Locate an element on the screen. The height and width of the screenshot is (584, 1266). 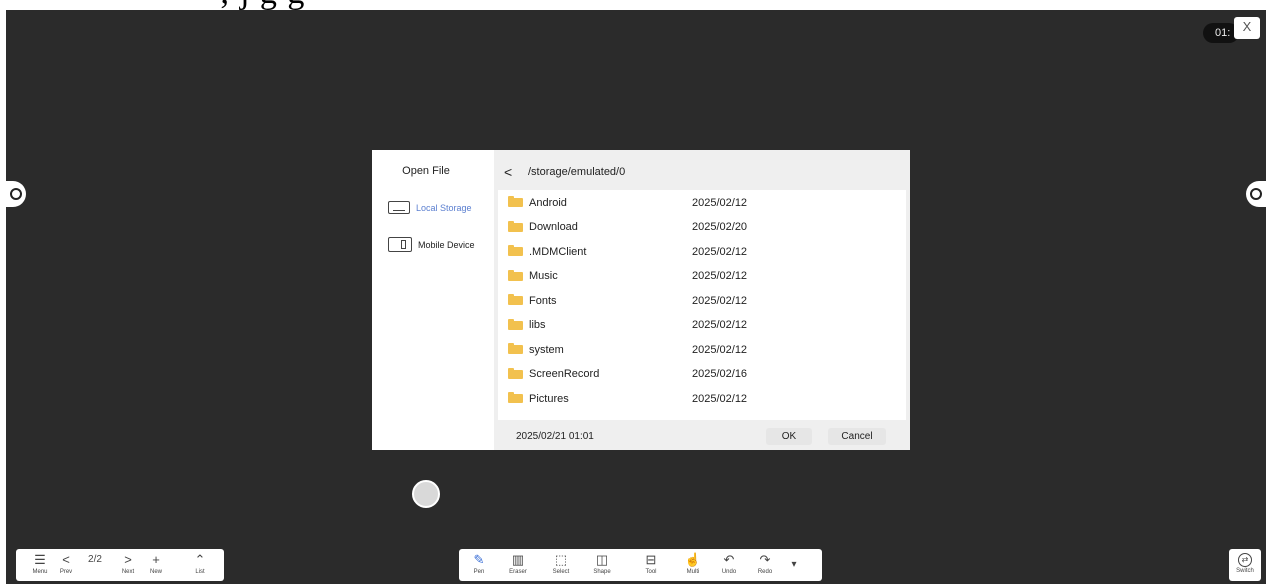
gear-icon is located at coordinates (16, 194).